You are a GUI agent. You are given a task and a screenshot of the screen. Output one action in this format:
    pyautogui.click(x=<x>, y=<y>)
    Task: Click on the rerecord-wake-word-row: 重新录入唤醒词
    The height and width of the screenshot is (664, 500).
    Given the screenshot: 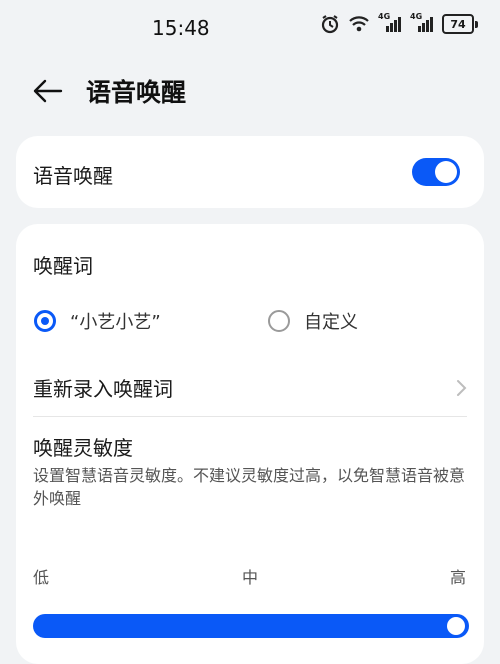 What is the action you would take?
    pyautogui.click(x=250, y=389)
    